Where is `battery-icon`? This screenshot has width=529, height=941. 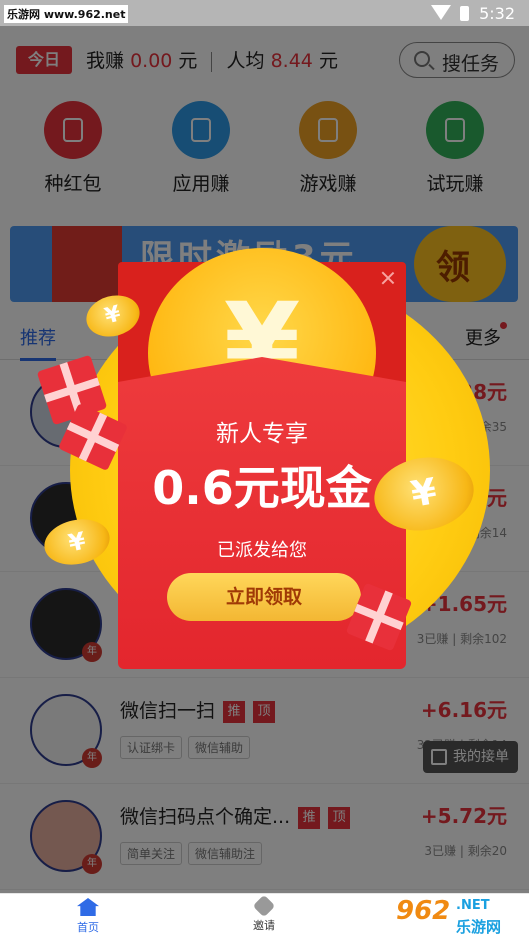 battery-icon is located at coordinates (464, 13).